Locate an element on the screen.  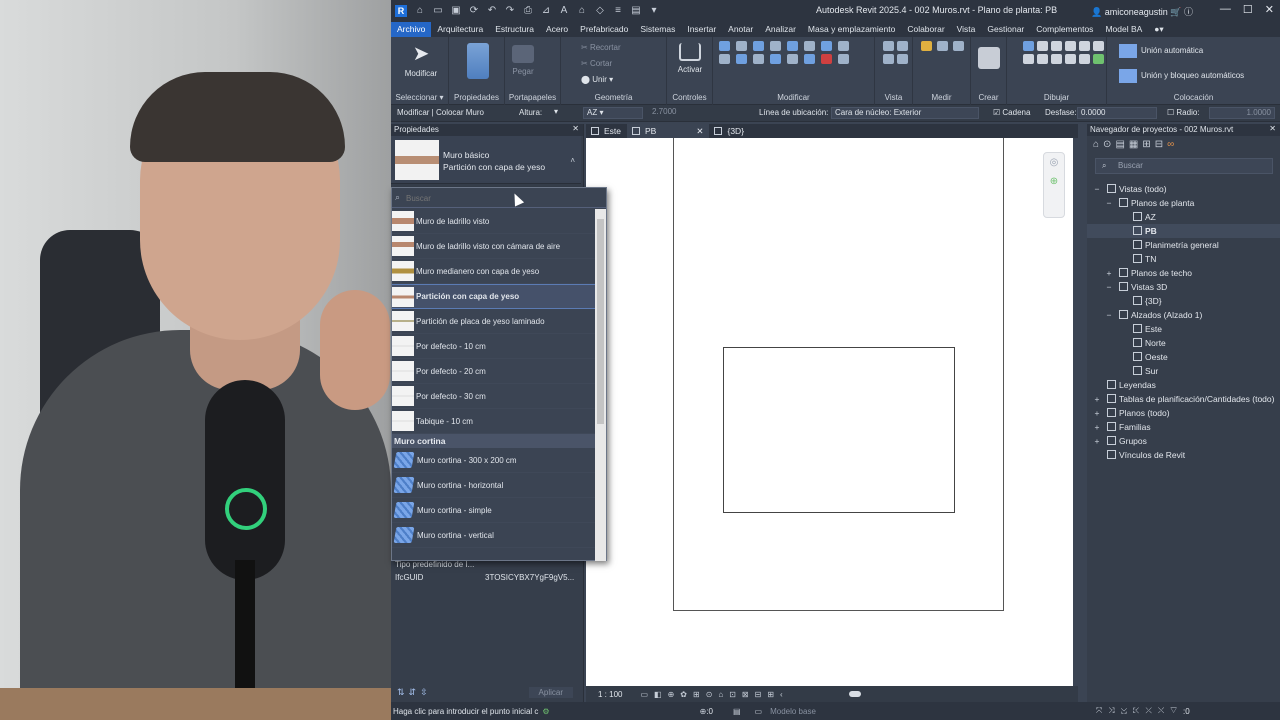
browser-node: − Vistas (todo) is located at coordinates (1183, 189).